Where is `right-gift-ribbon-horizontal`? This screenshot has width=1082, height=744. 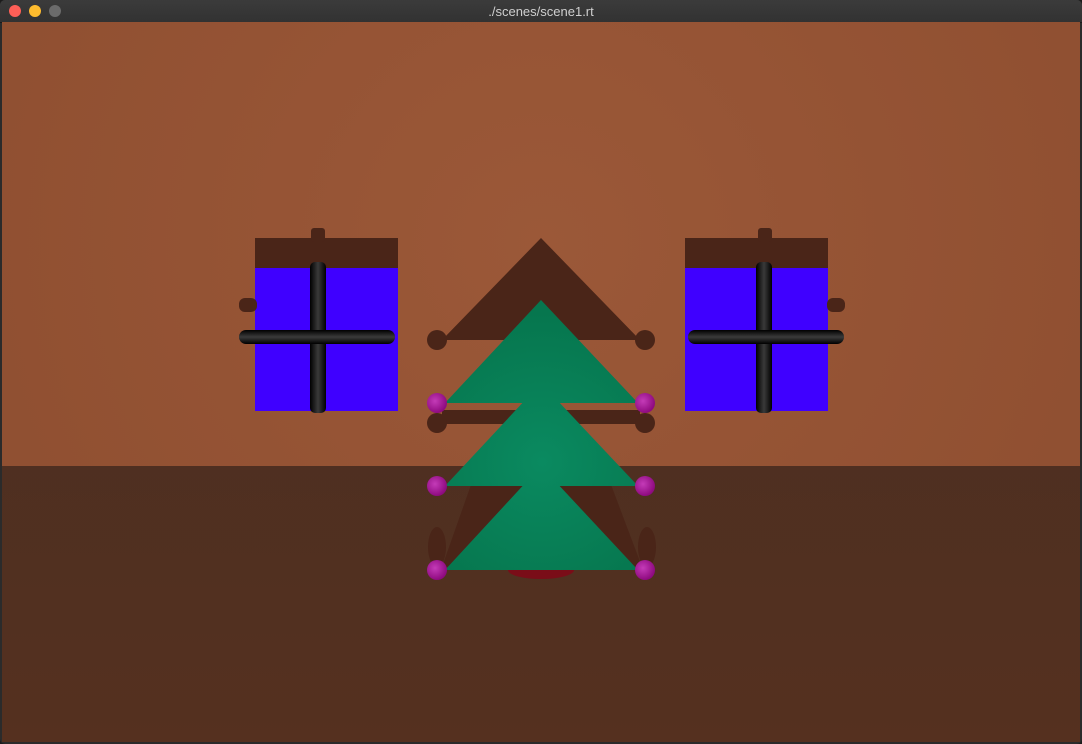 right-gift-ribbon-horizontal is located at coordinates (766, 337).